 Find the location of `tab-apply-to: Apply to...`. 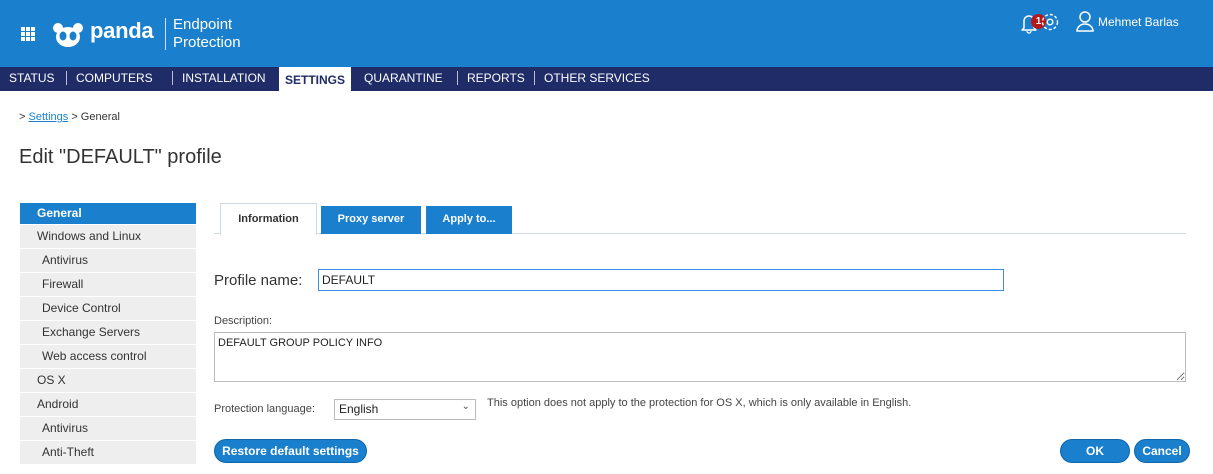

tab-apply-to: Apply to... is located at coordinates (469, 220).